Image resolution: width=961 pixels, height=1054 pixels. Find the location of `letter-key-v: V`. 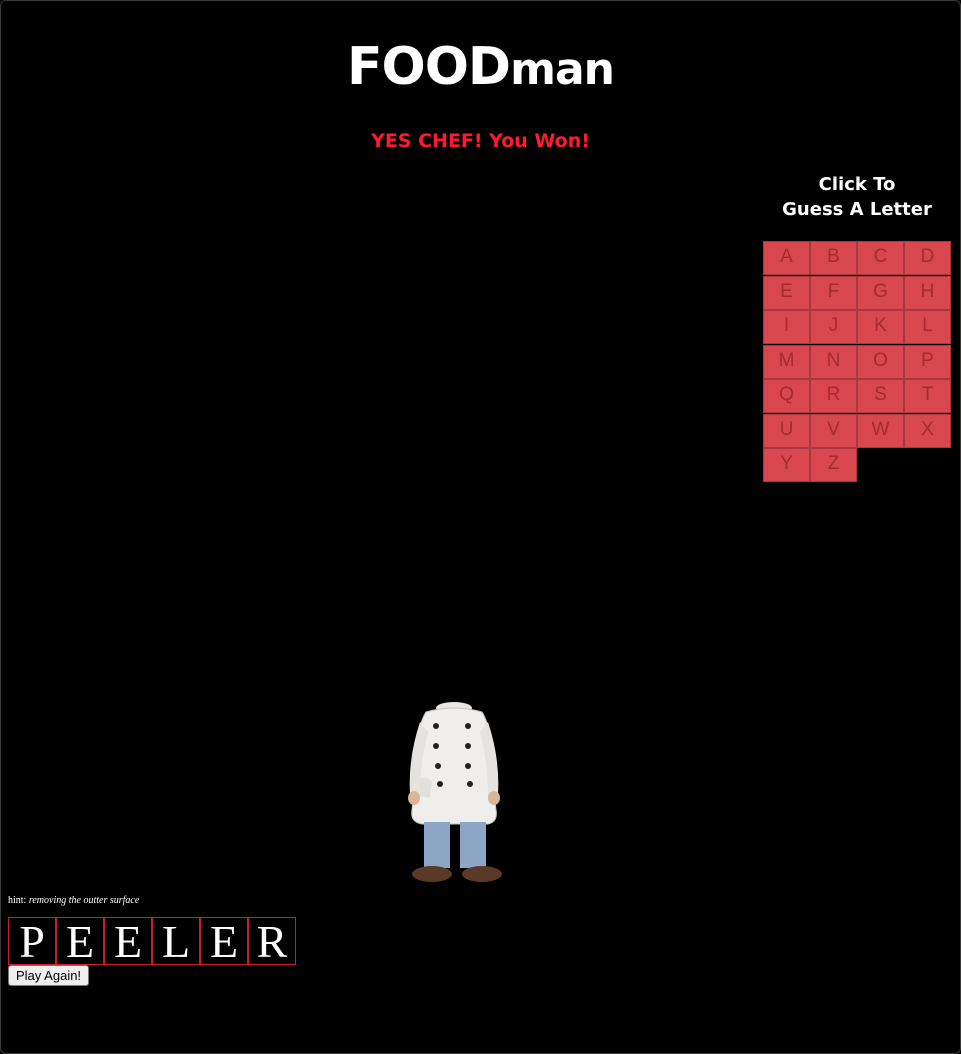

letter-key-v: V is located at coordinates (833, 430).